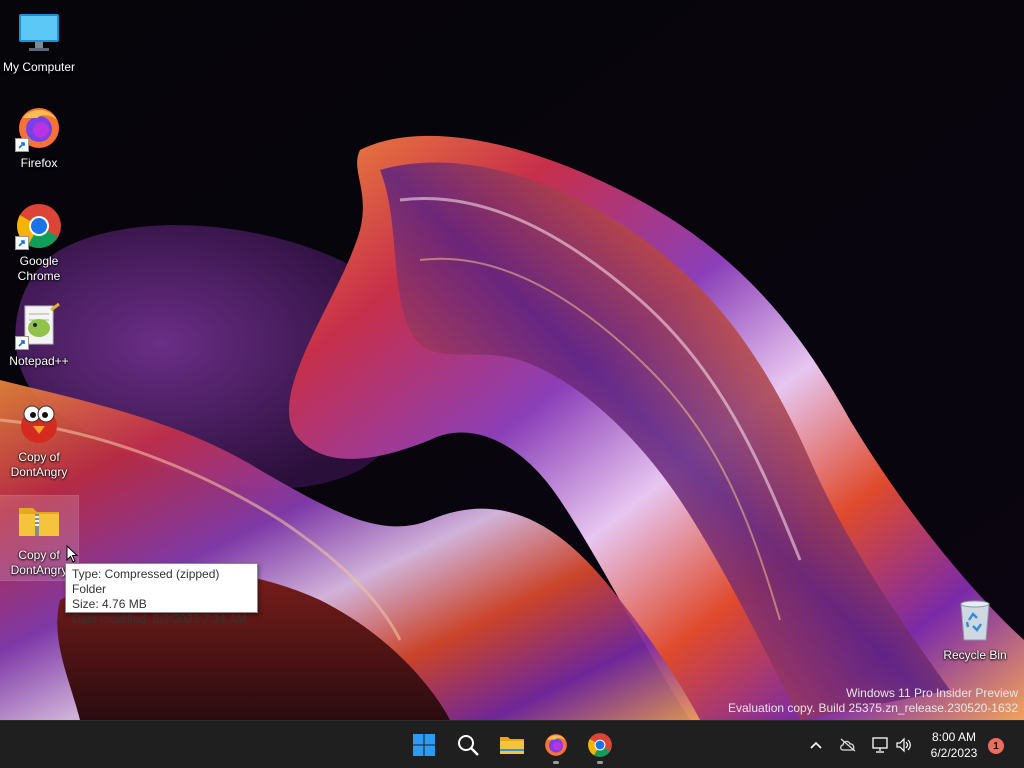  I want to click on notification-badge: 1, so click(996, 746).